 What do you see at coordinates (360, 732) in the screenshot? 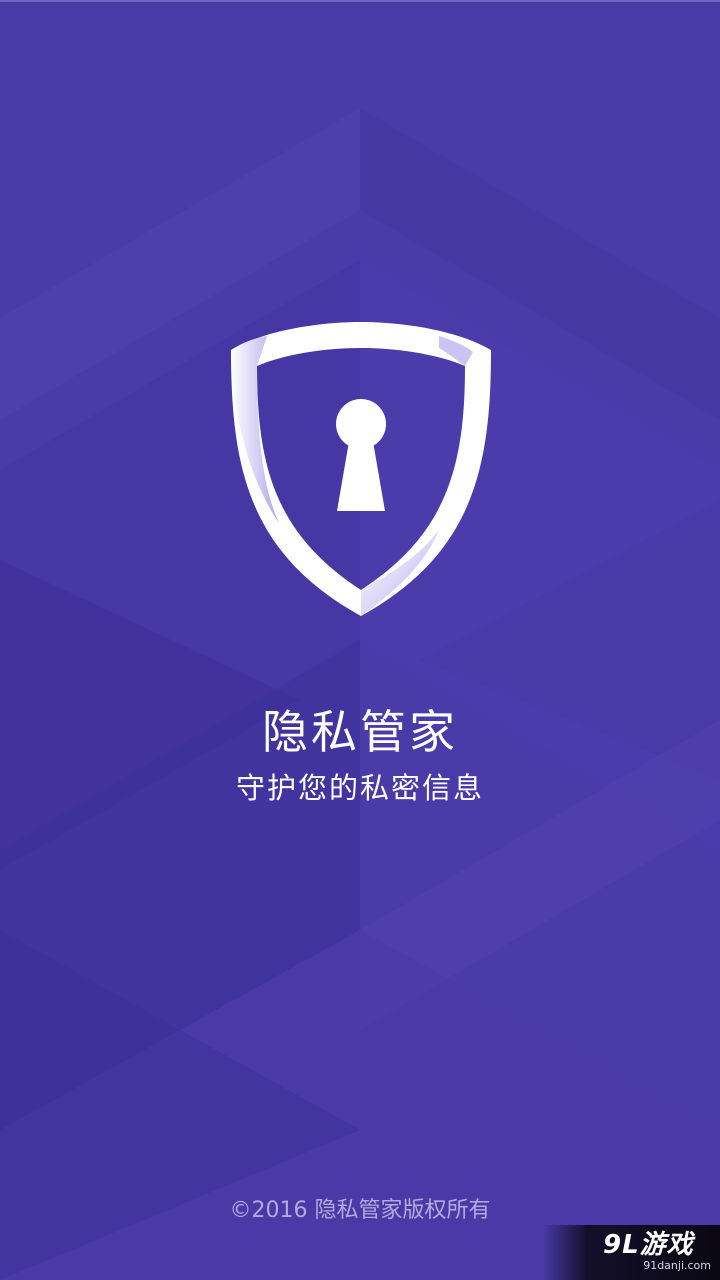
I see `app-title: 隐私管家` at bounding box center [360, 732].